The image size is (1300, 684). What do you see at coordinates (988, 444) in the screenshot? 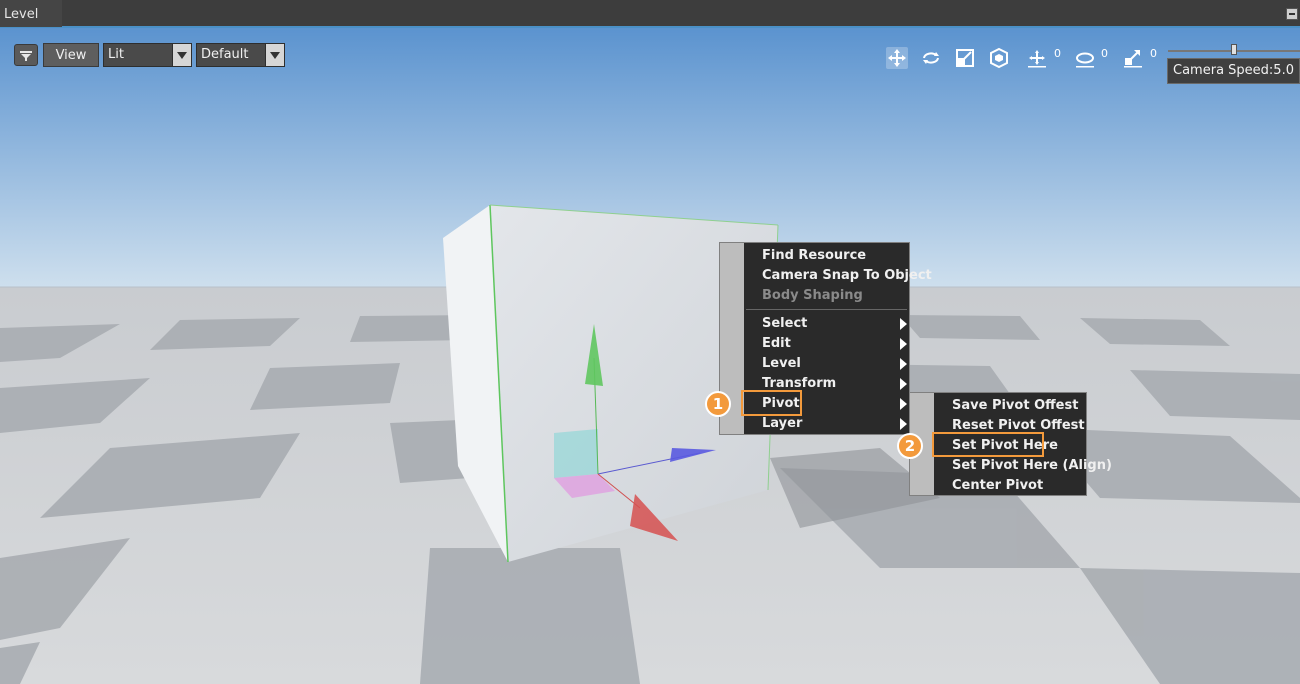
I see `set-pivot-here-highlight-box` at bounding box center [988, 444].